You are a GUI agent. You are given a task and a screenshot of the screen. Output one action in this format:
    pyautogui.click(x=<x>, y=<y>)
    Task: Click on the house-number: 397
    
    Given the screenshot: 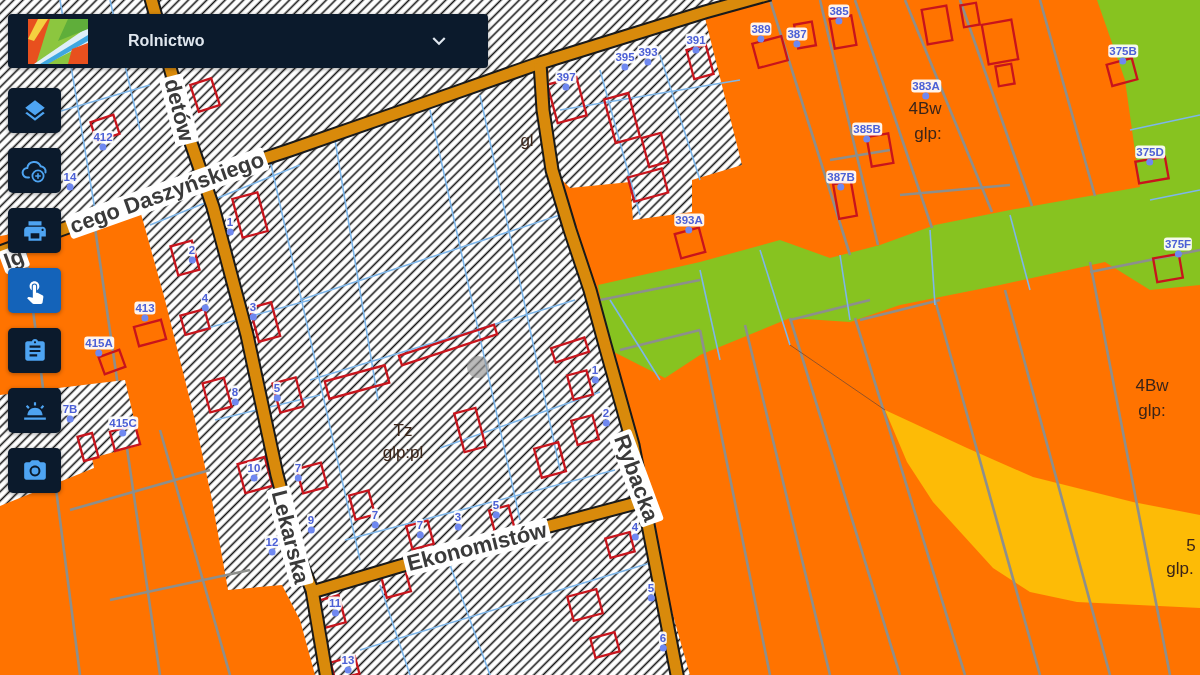 What is the action you would take?
    pyautogui.click(x=566, y=77)
    